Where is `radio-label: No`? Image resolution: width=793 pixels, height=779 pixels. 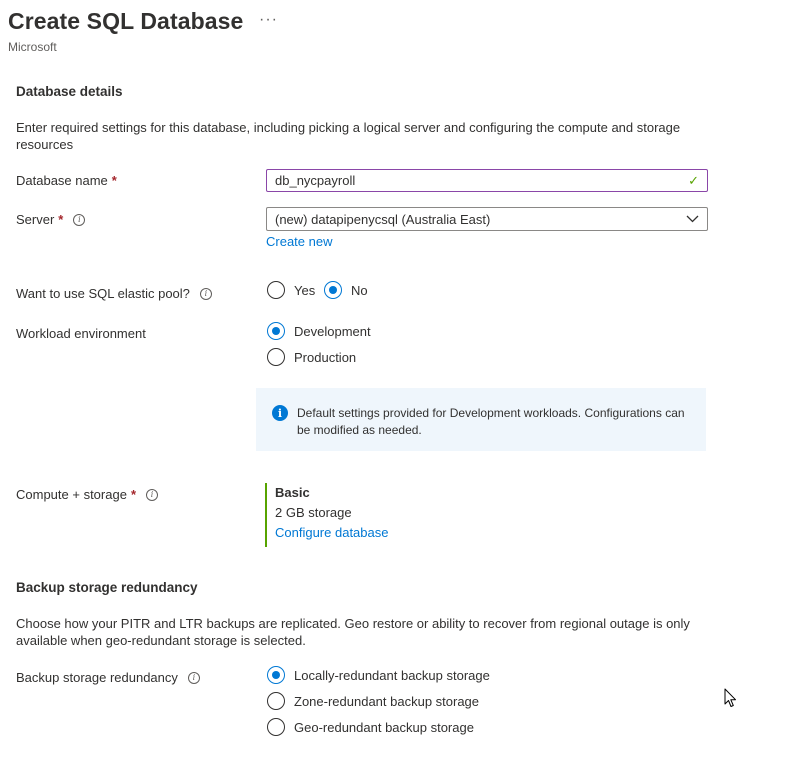 radio-label: No is located at coordinates (359, 290).